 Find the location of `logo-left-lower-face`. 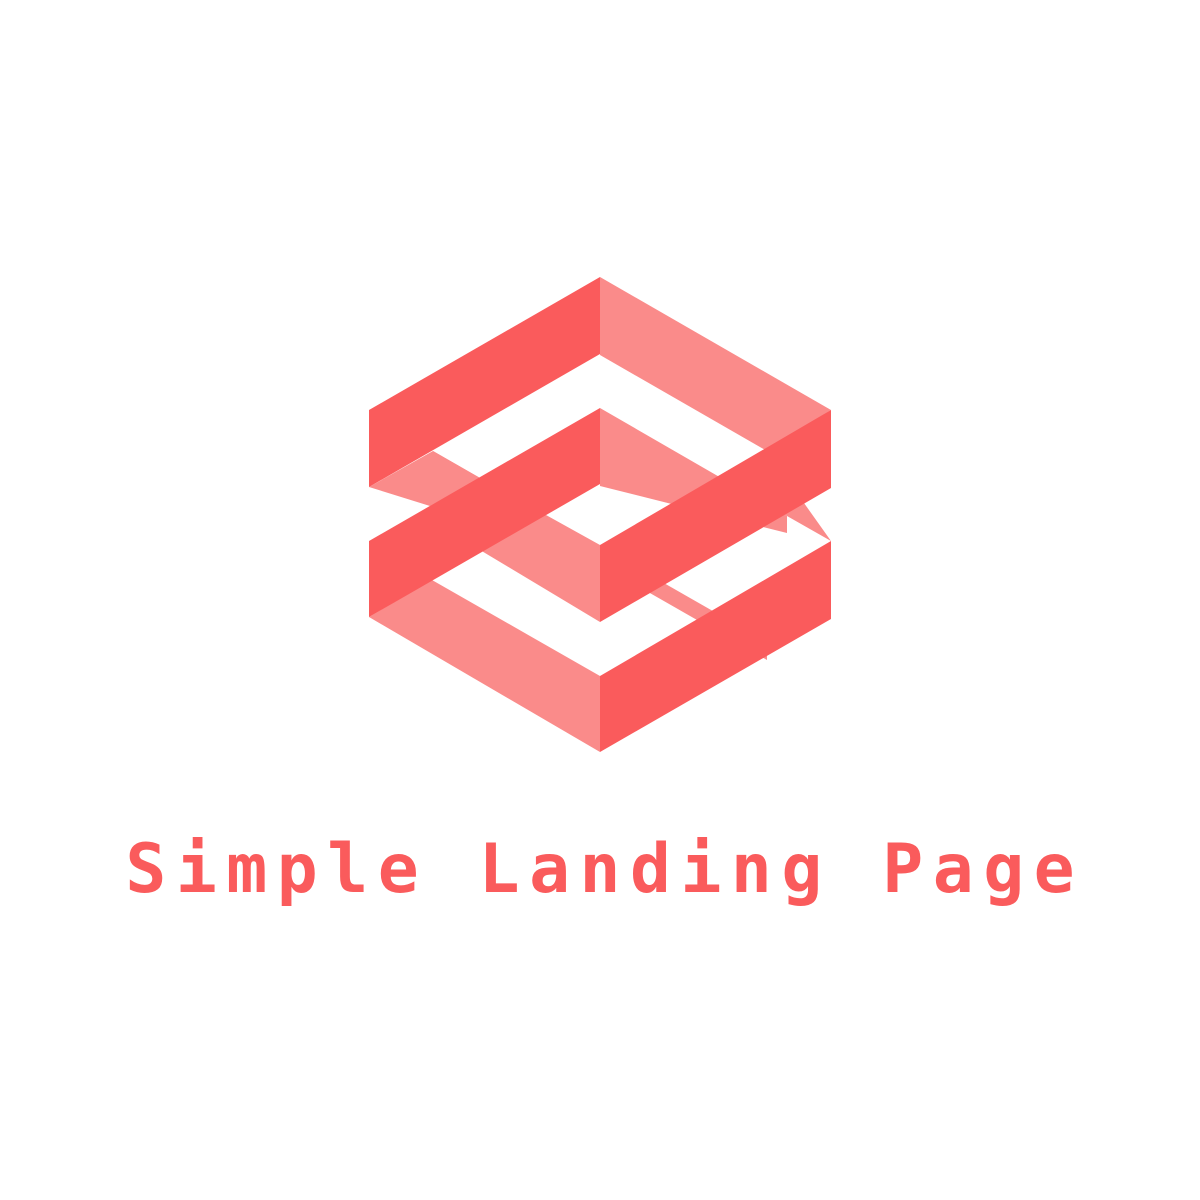

logo-left-lower-face is located at coordinates (484, 666).